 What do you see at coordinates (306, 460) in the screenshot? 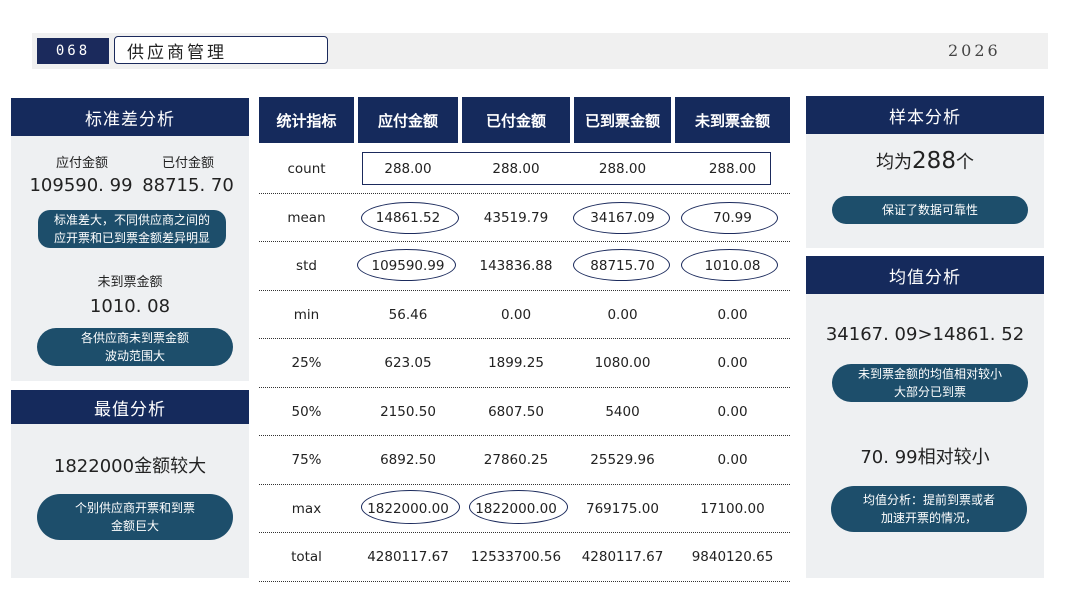
I see `table-cell-metric: 75%` at bounding box center [306, 460].